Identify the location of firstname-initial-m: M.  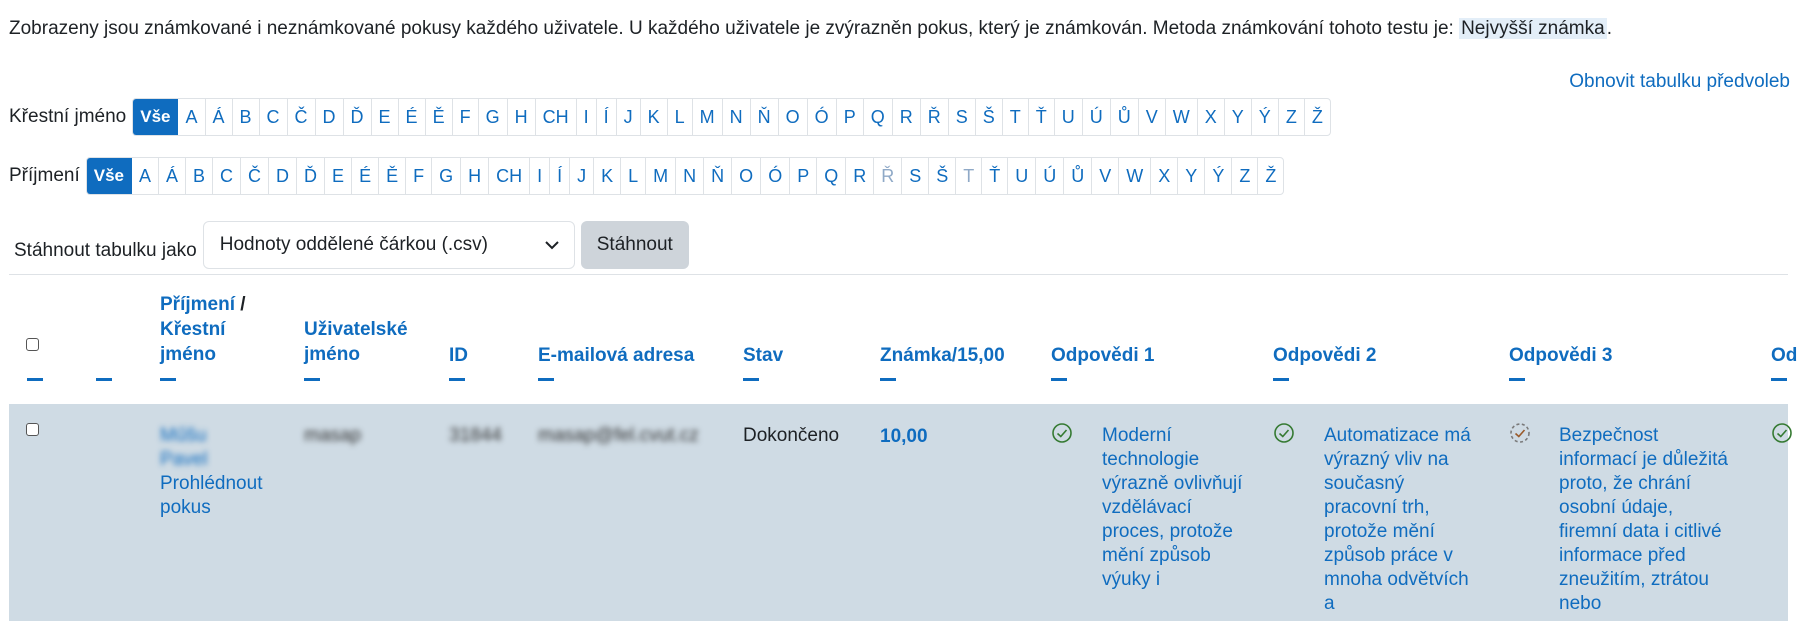
(708, 117).